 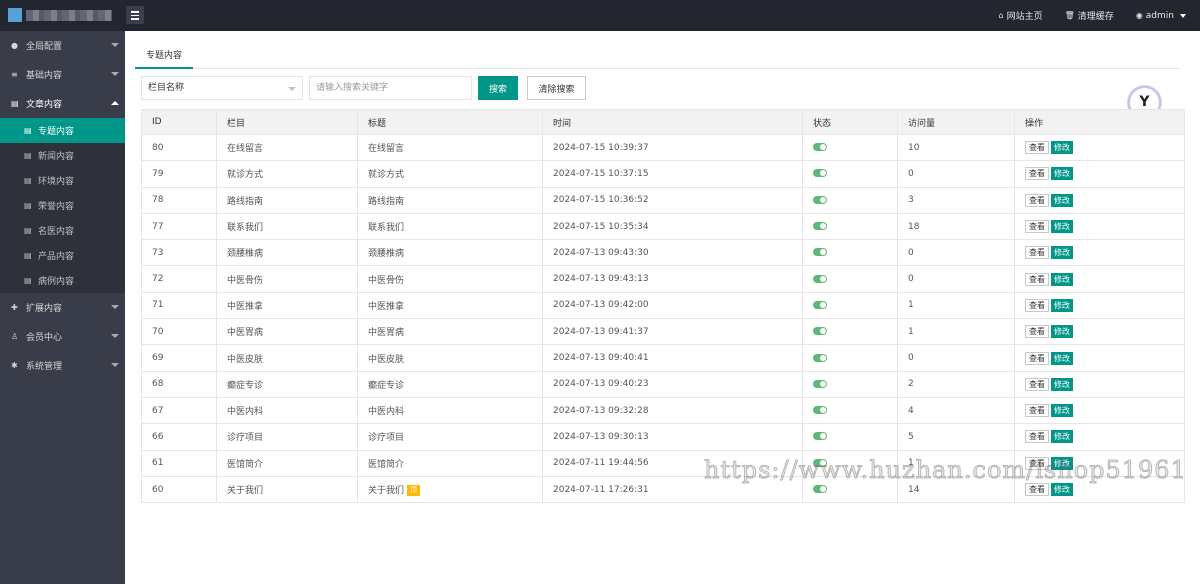 I want to click on sidebar-item-2: ▤ 环境内容, so click(x=62, y=180).